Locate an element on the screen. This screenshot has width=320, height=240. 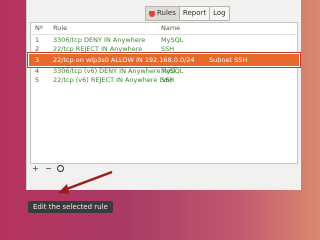
annotation-arrow is located at coordinates (85, 182).